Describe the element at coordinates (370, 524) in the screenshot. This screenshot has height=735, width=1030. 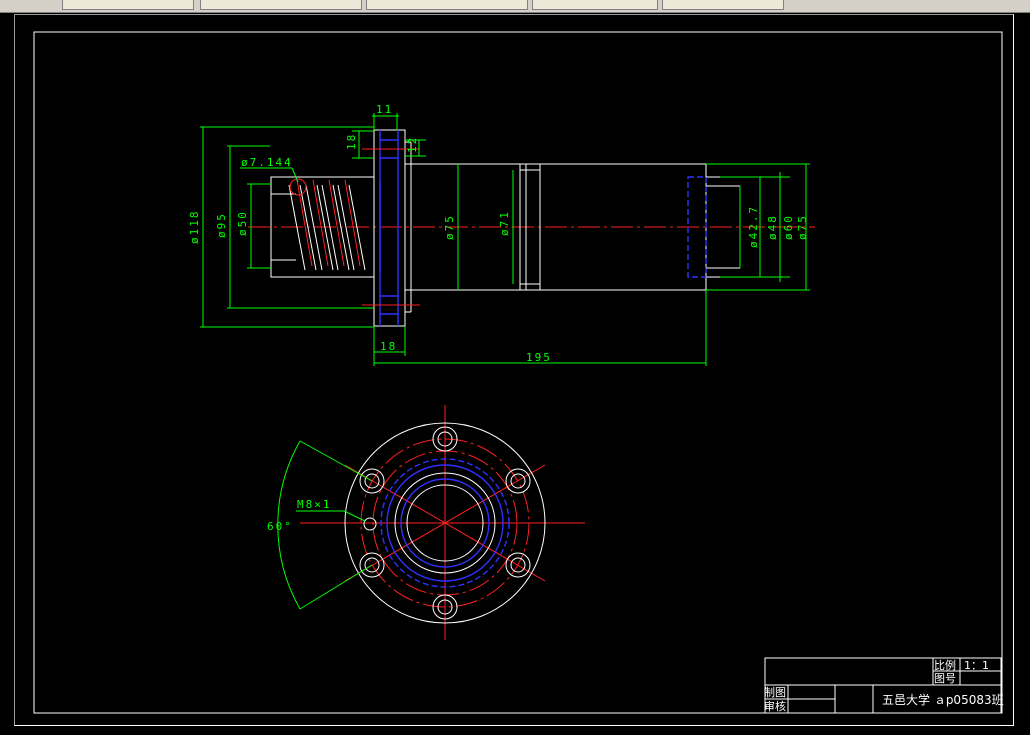
I see `grease-hole` at that location.